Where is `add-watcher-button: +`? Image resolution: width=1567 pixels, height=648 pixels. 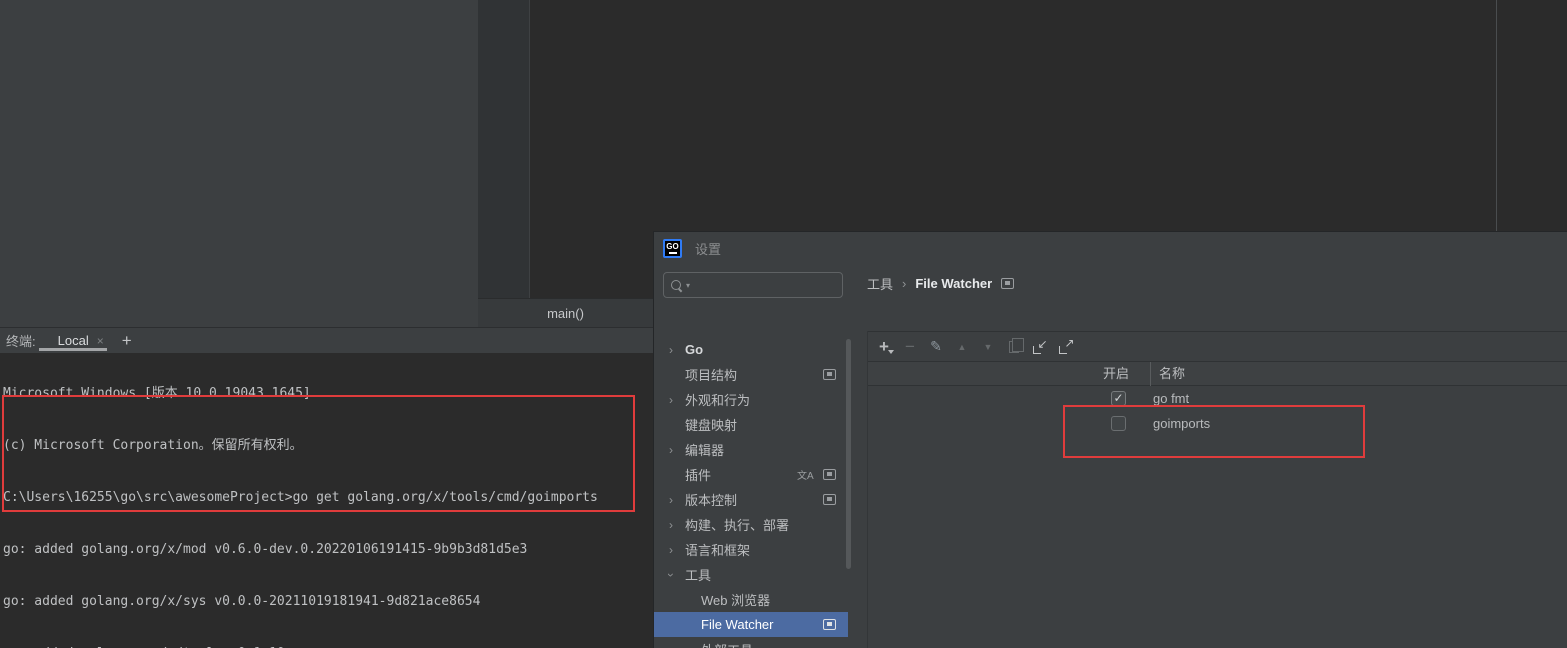
add-watcher-button: + is located at coordinates (884, 347).